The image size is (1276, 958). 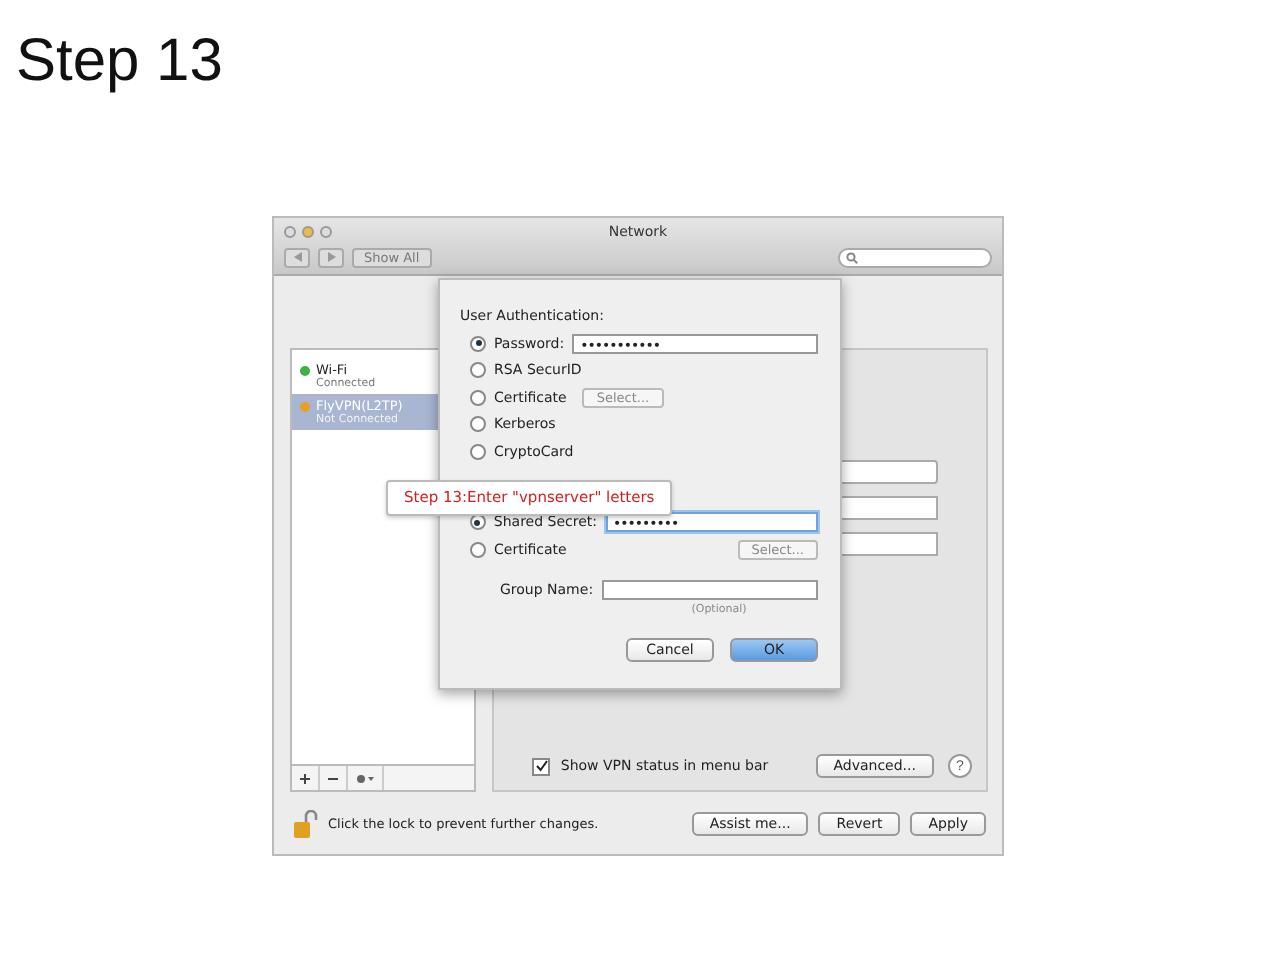 What do you see at coordinates (306, 824) in the screenshot?
I see `lock-icon` at bounding box center [306, 824].